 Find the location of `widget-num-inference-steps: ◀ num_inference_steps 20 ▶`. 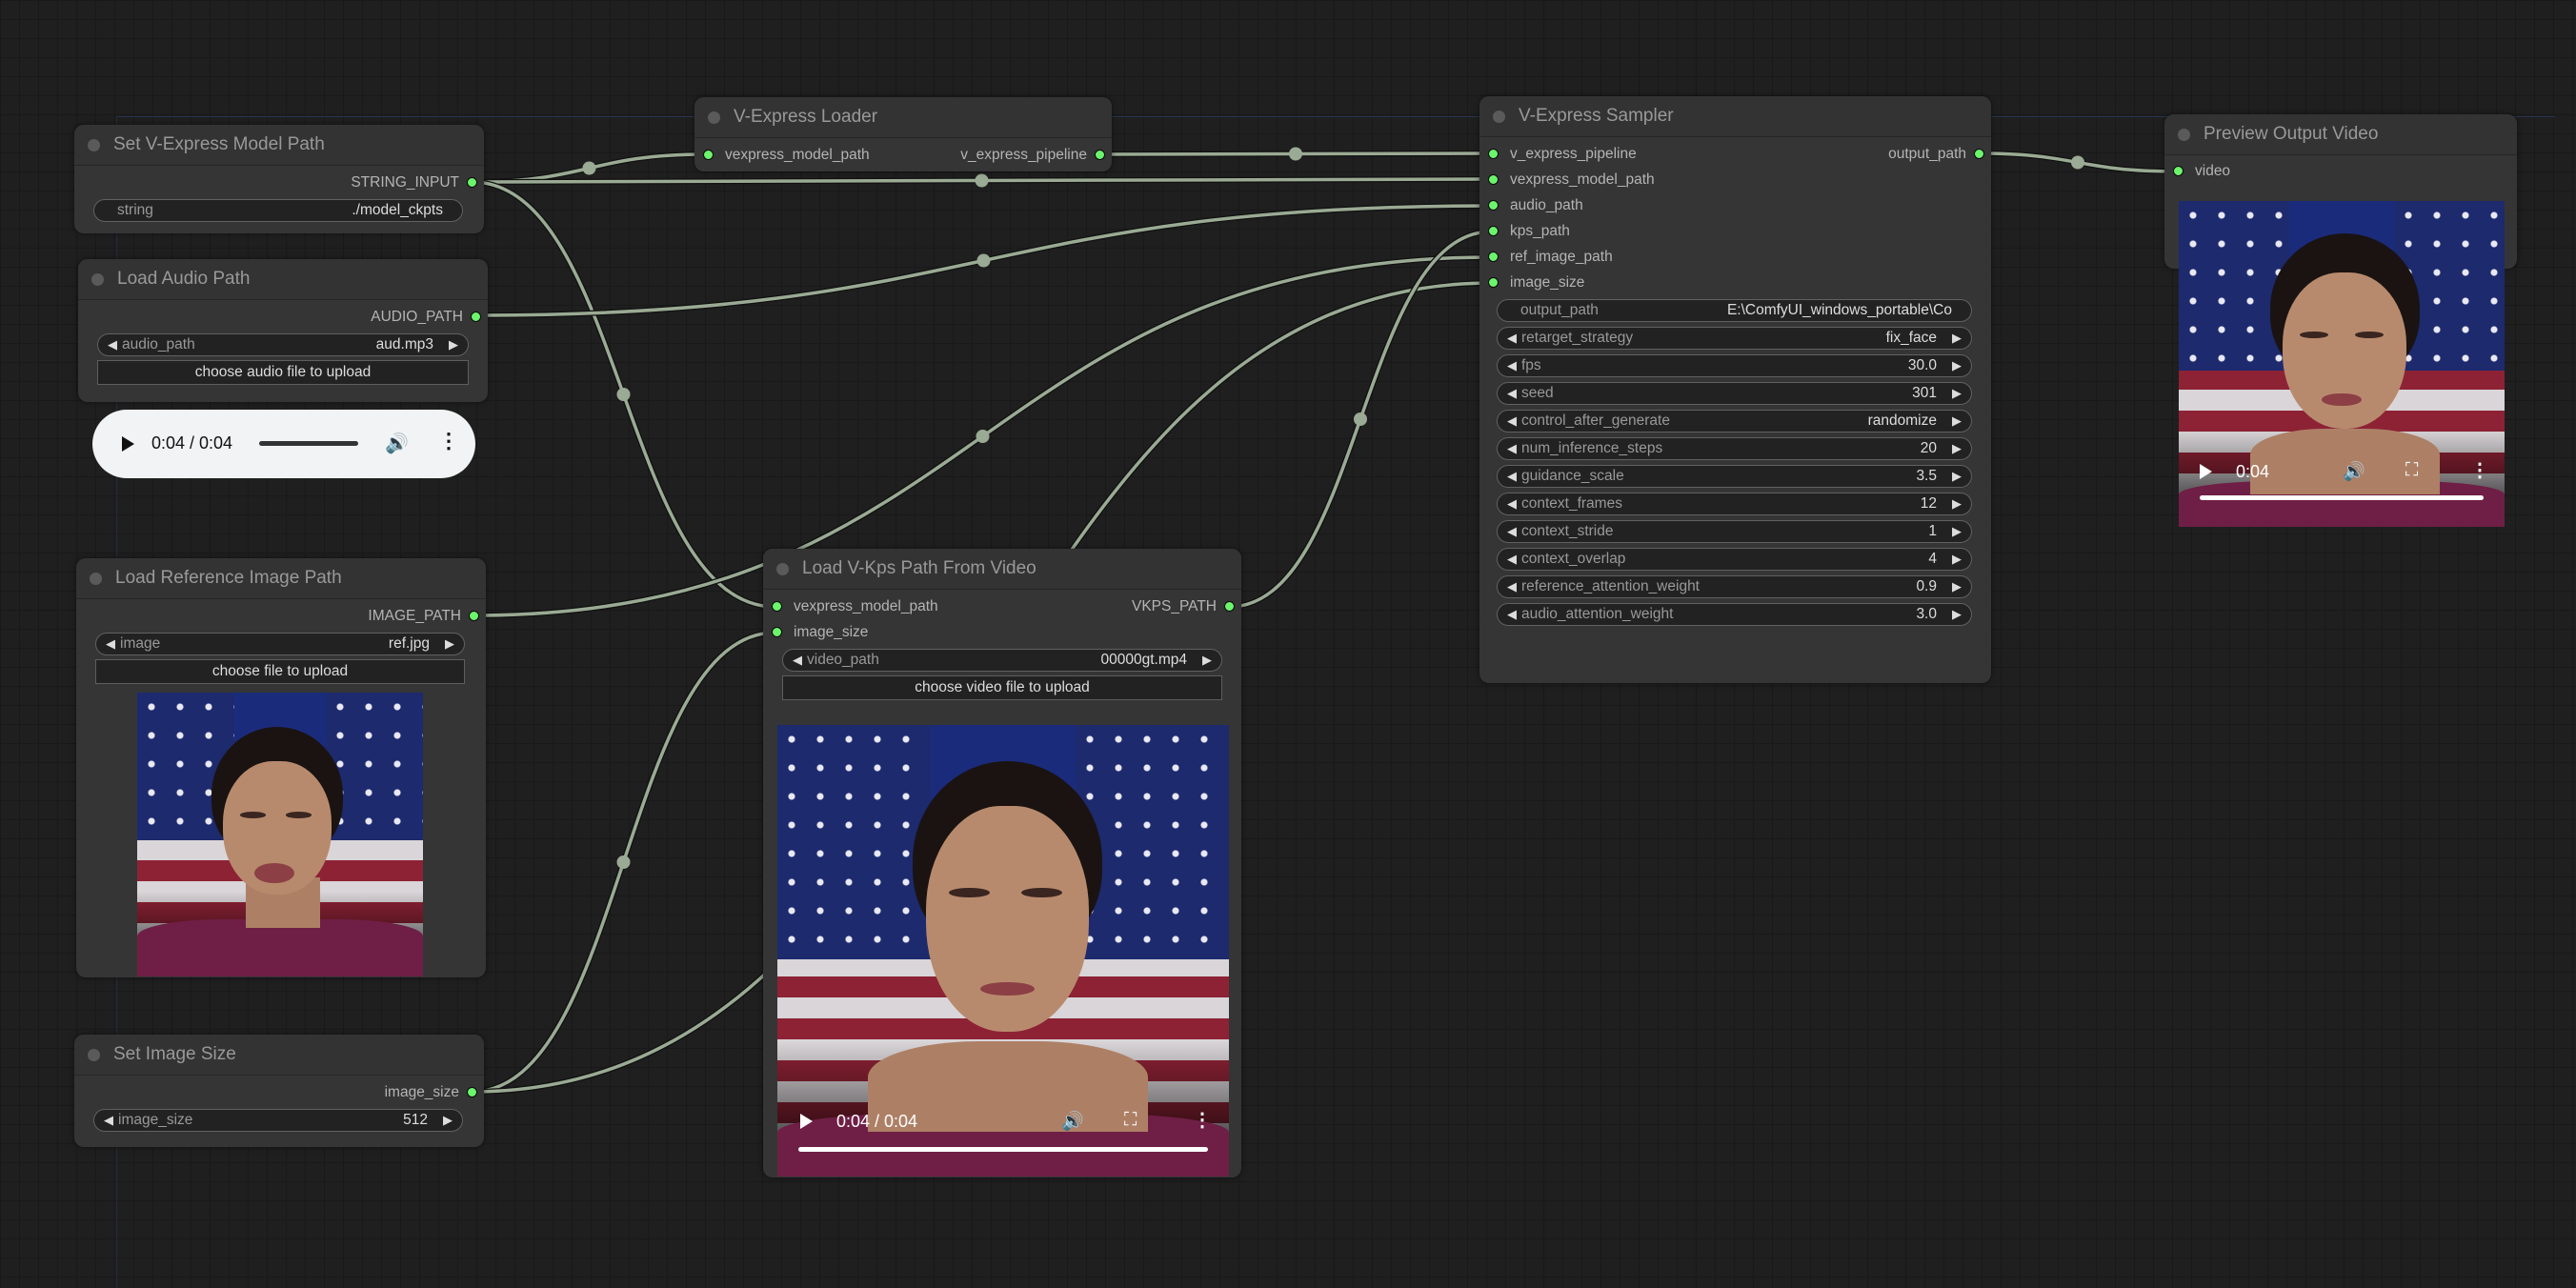

widget-num-inference-steps: ◀ num_inference_steps 20 ▶ is located at coordinates (1734, 449).